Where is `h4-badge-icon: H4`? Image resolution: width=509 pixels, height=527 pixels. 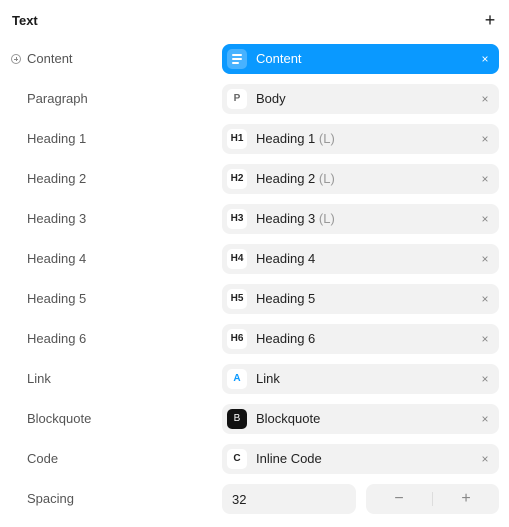
h4-badge-icon: H4 is located at coordinates (237, 259).